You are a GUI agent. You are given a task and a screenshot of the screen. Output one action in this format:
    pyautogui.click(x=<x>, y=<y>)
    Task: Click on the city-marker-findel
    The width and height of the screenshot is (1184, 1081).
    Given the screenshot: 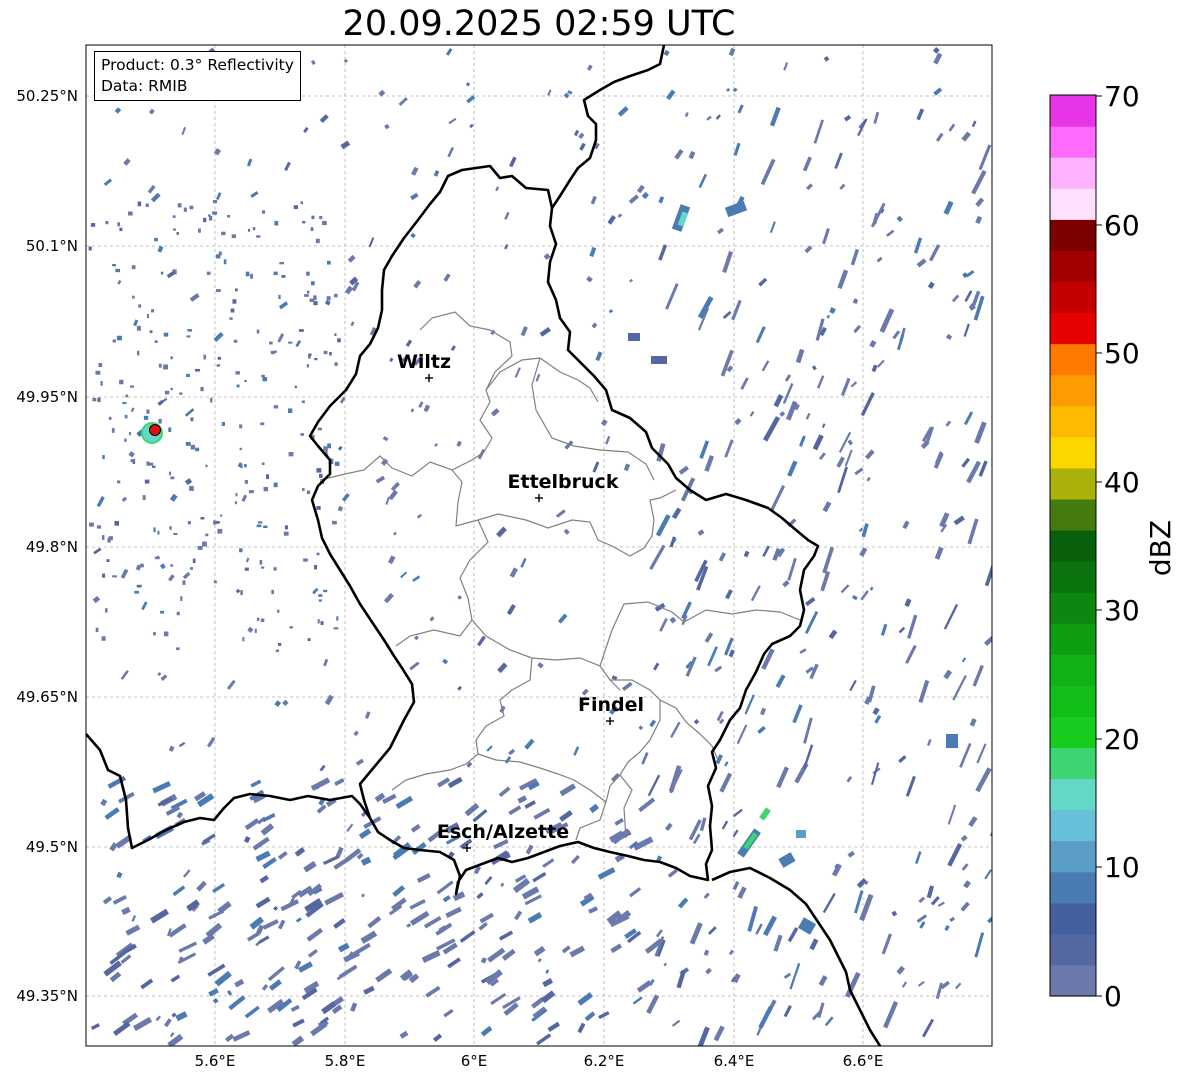 What is the action you would take?
    pyautogui.click(x=610, y=721)
    